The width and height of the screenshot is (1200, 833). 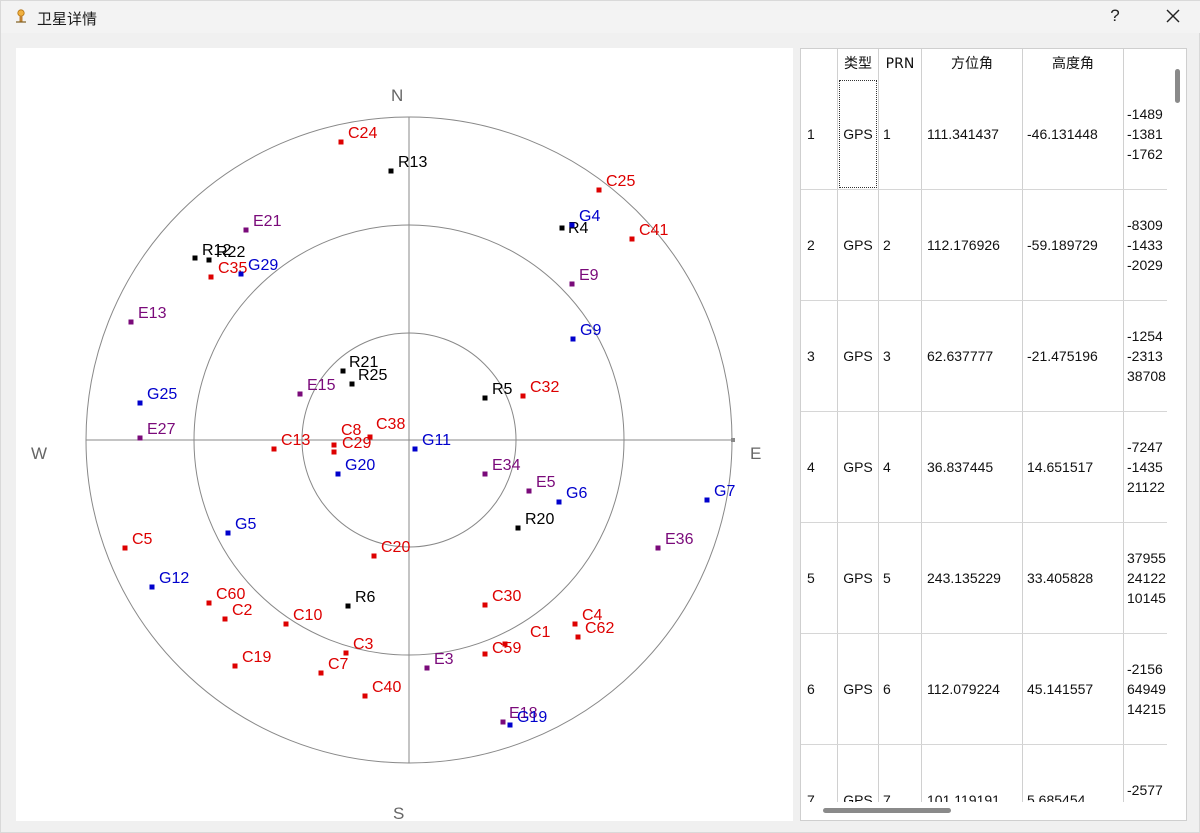 I want to click on satellite-c19: C19, so click(x=252, y=659).